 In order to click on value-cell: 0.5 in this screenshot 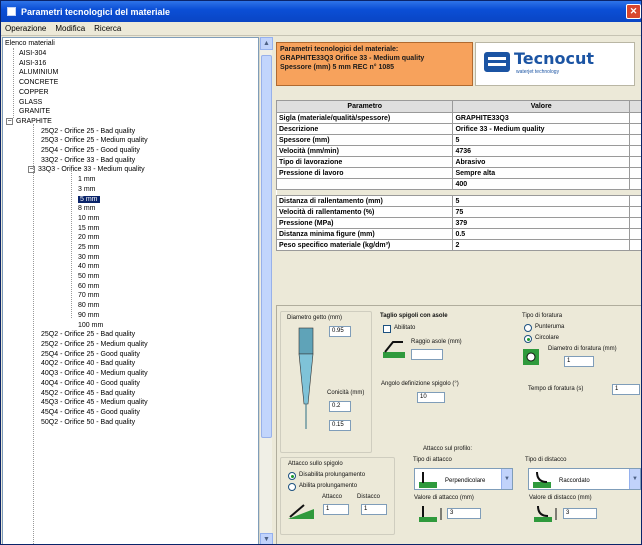, I will do `click(541, 234)`.